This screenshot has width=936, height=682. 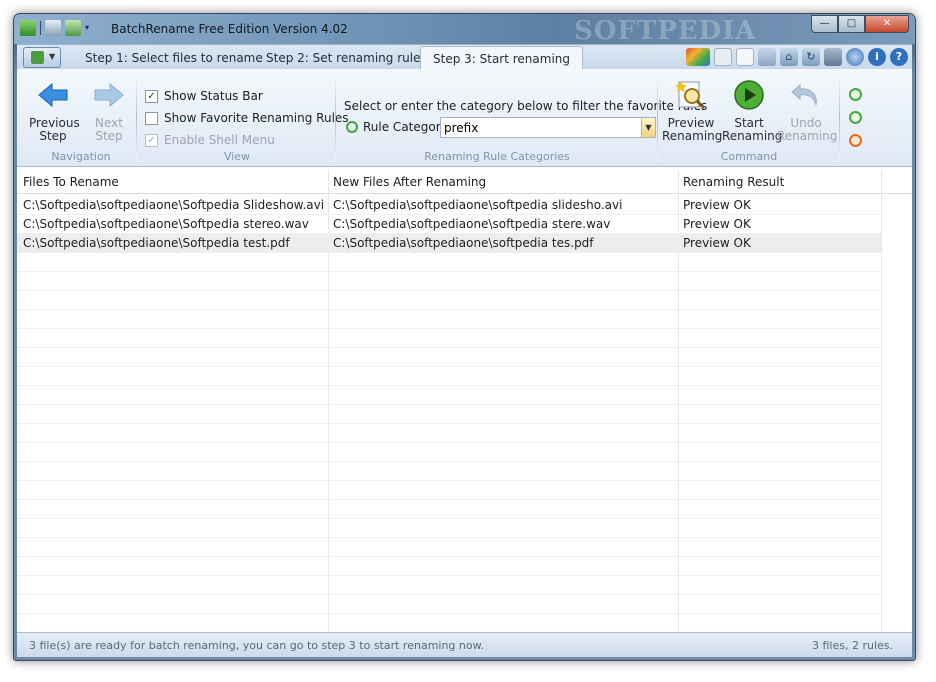 I want to click on qat-dropdown-icon: ▾, so click(x=89, y=28).